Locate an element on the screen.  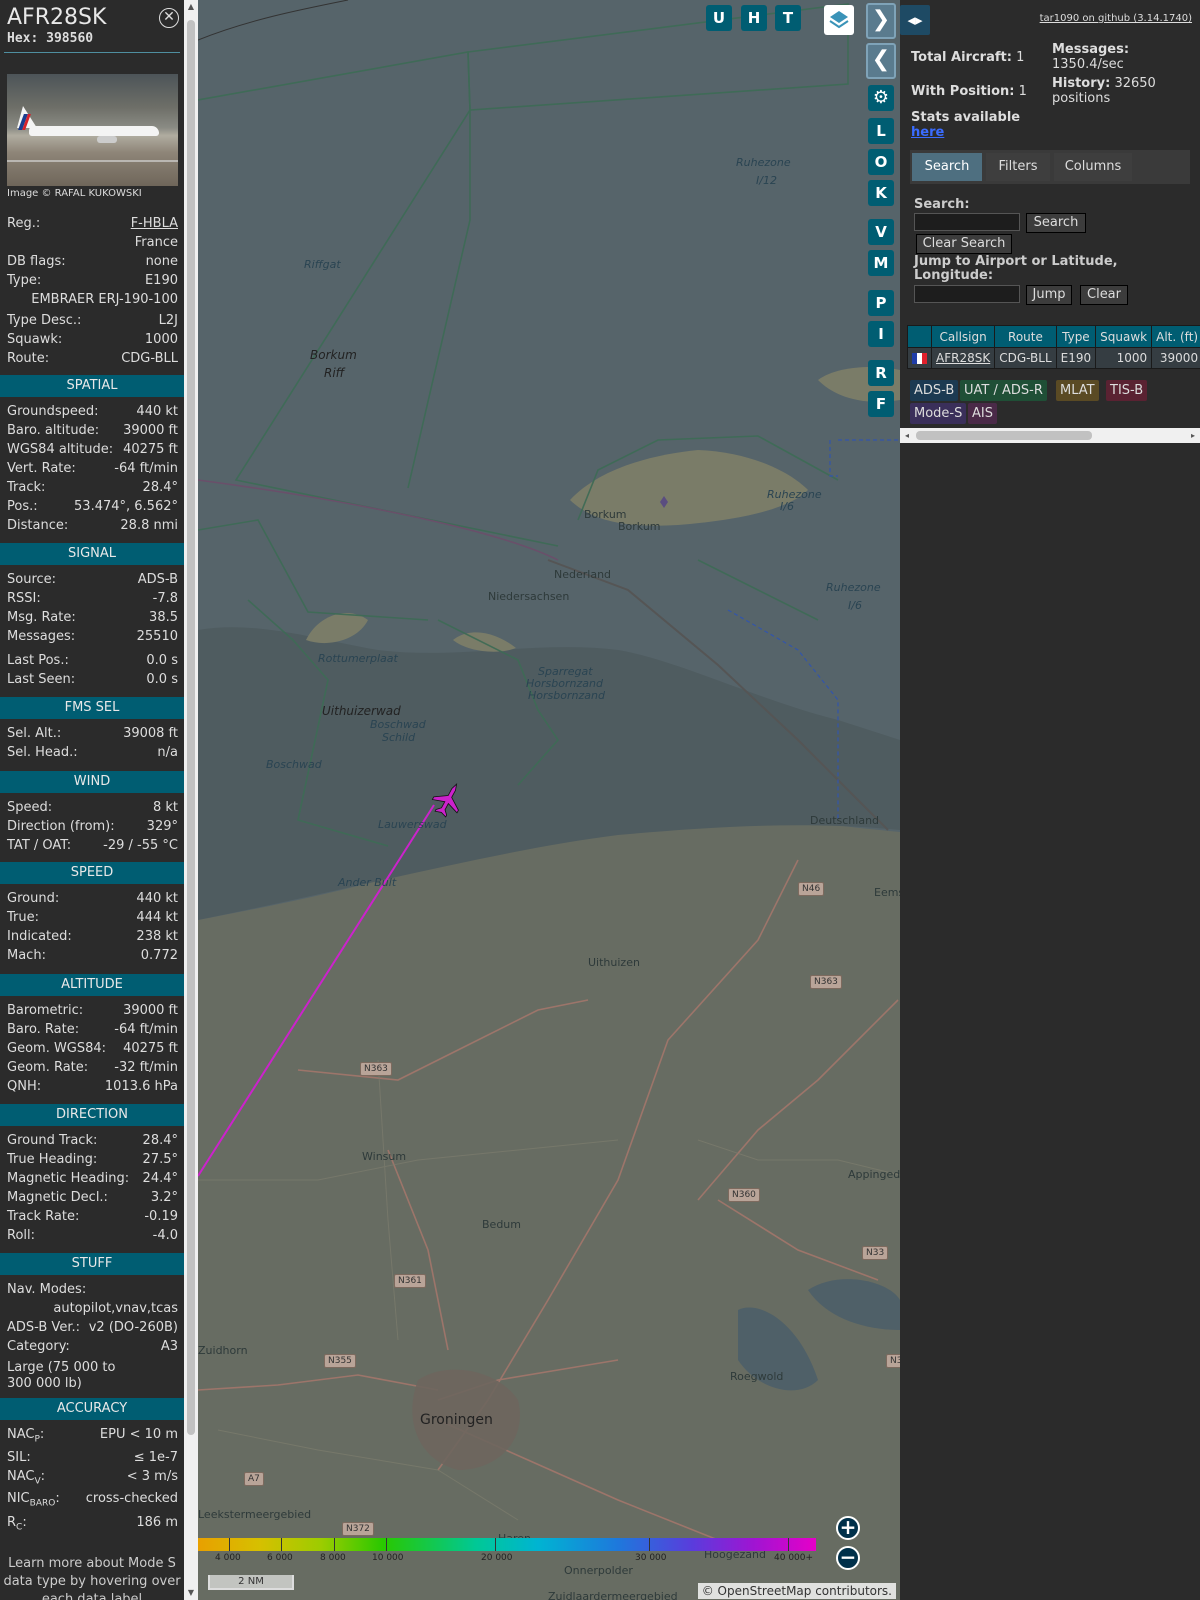
map-toggle-f: F is located at coordinates (881, 404).